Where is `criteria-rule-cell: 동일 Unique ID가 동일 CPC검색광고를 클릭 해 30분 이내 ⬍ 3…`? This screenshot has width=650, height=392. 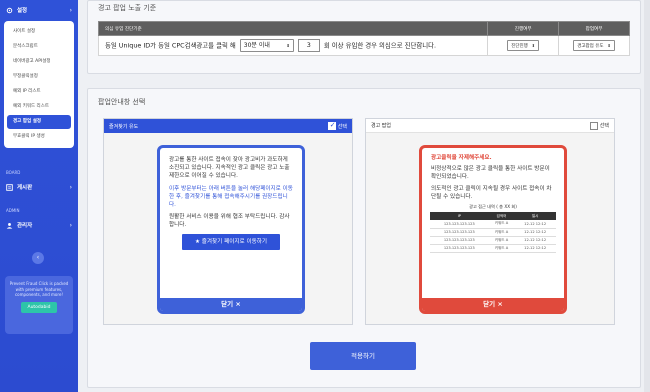
criteria-rule-cell: 동일 Unique ID가 동일 CPC검색광고를 클릭 해 30분 이내 ⬍ 3… is located at coordinates (293, 45).